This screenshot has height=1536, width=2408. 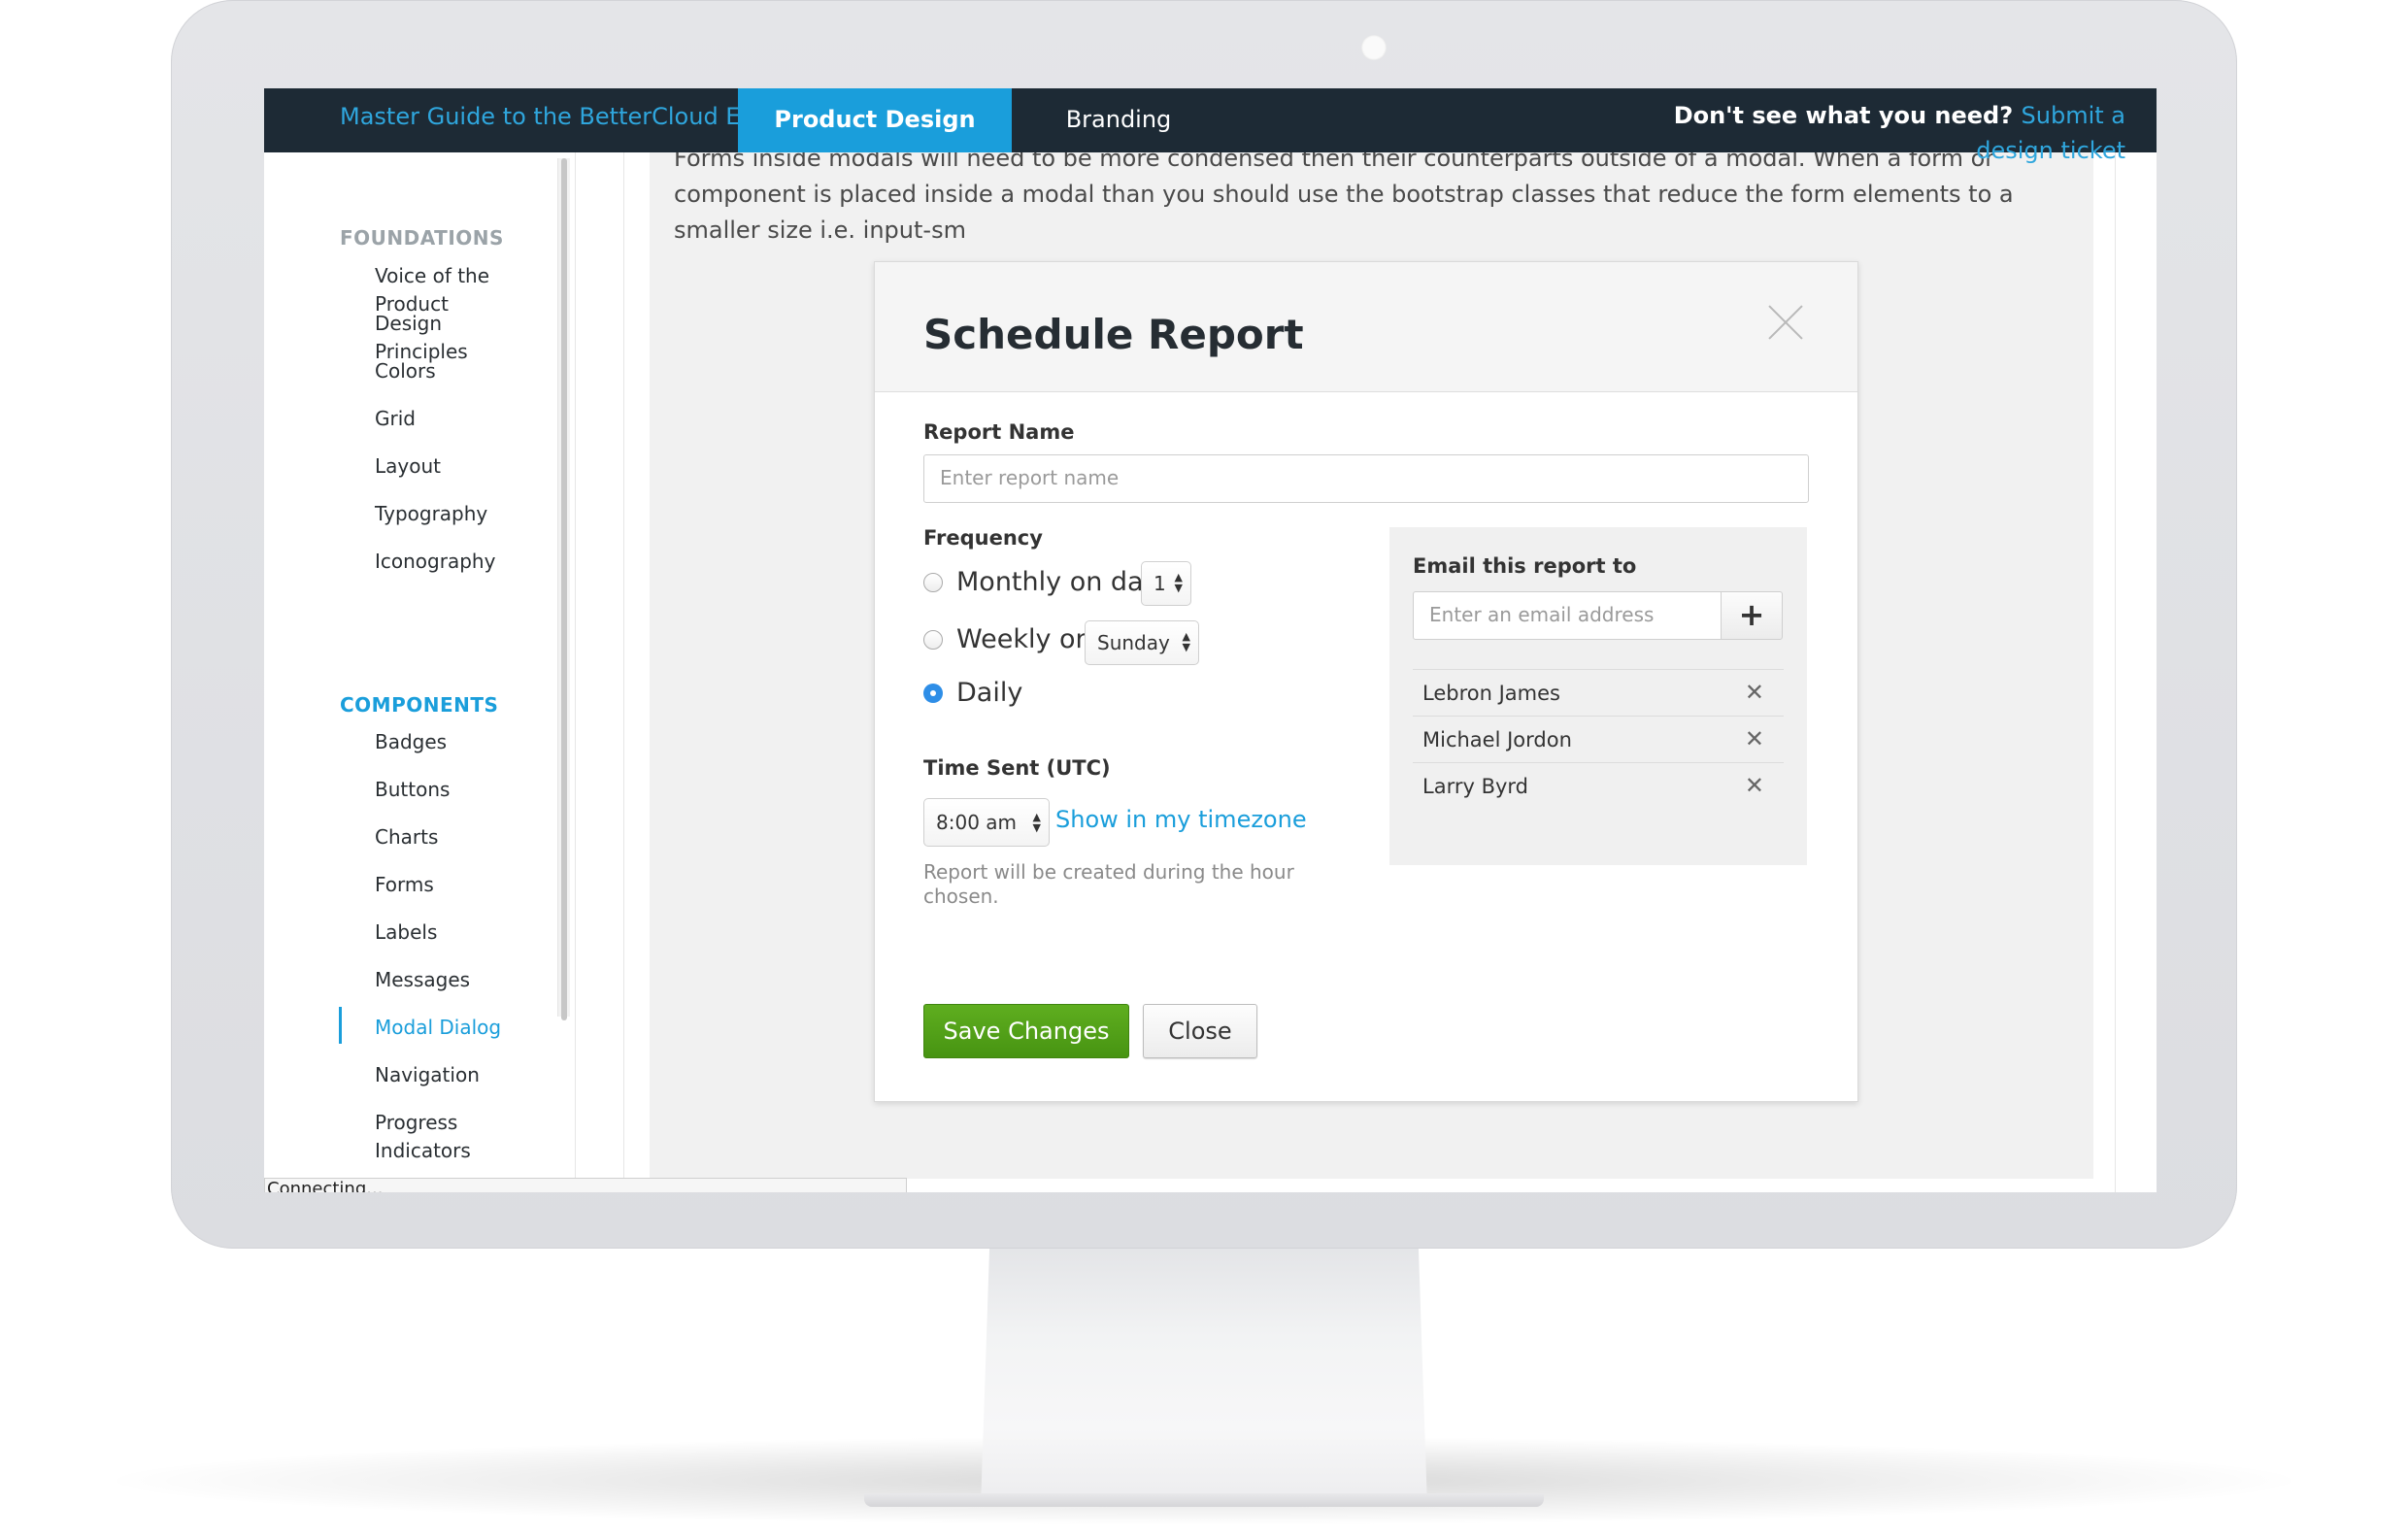 I want to click on modal-header: Schedule Report, so click(x=1366, y=327).